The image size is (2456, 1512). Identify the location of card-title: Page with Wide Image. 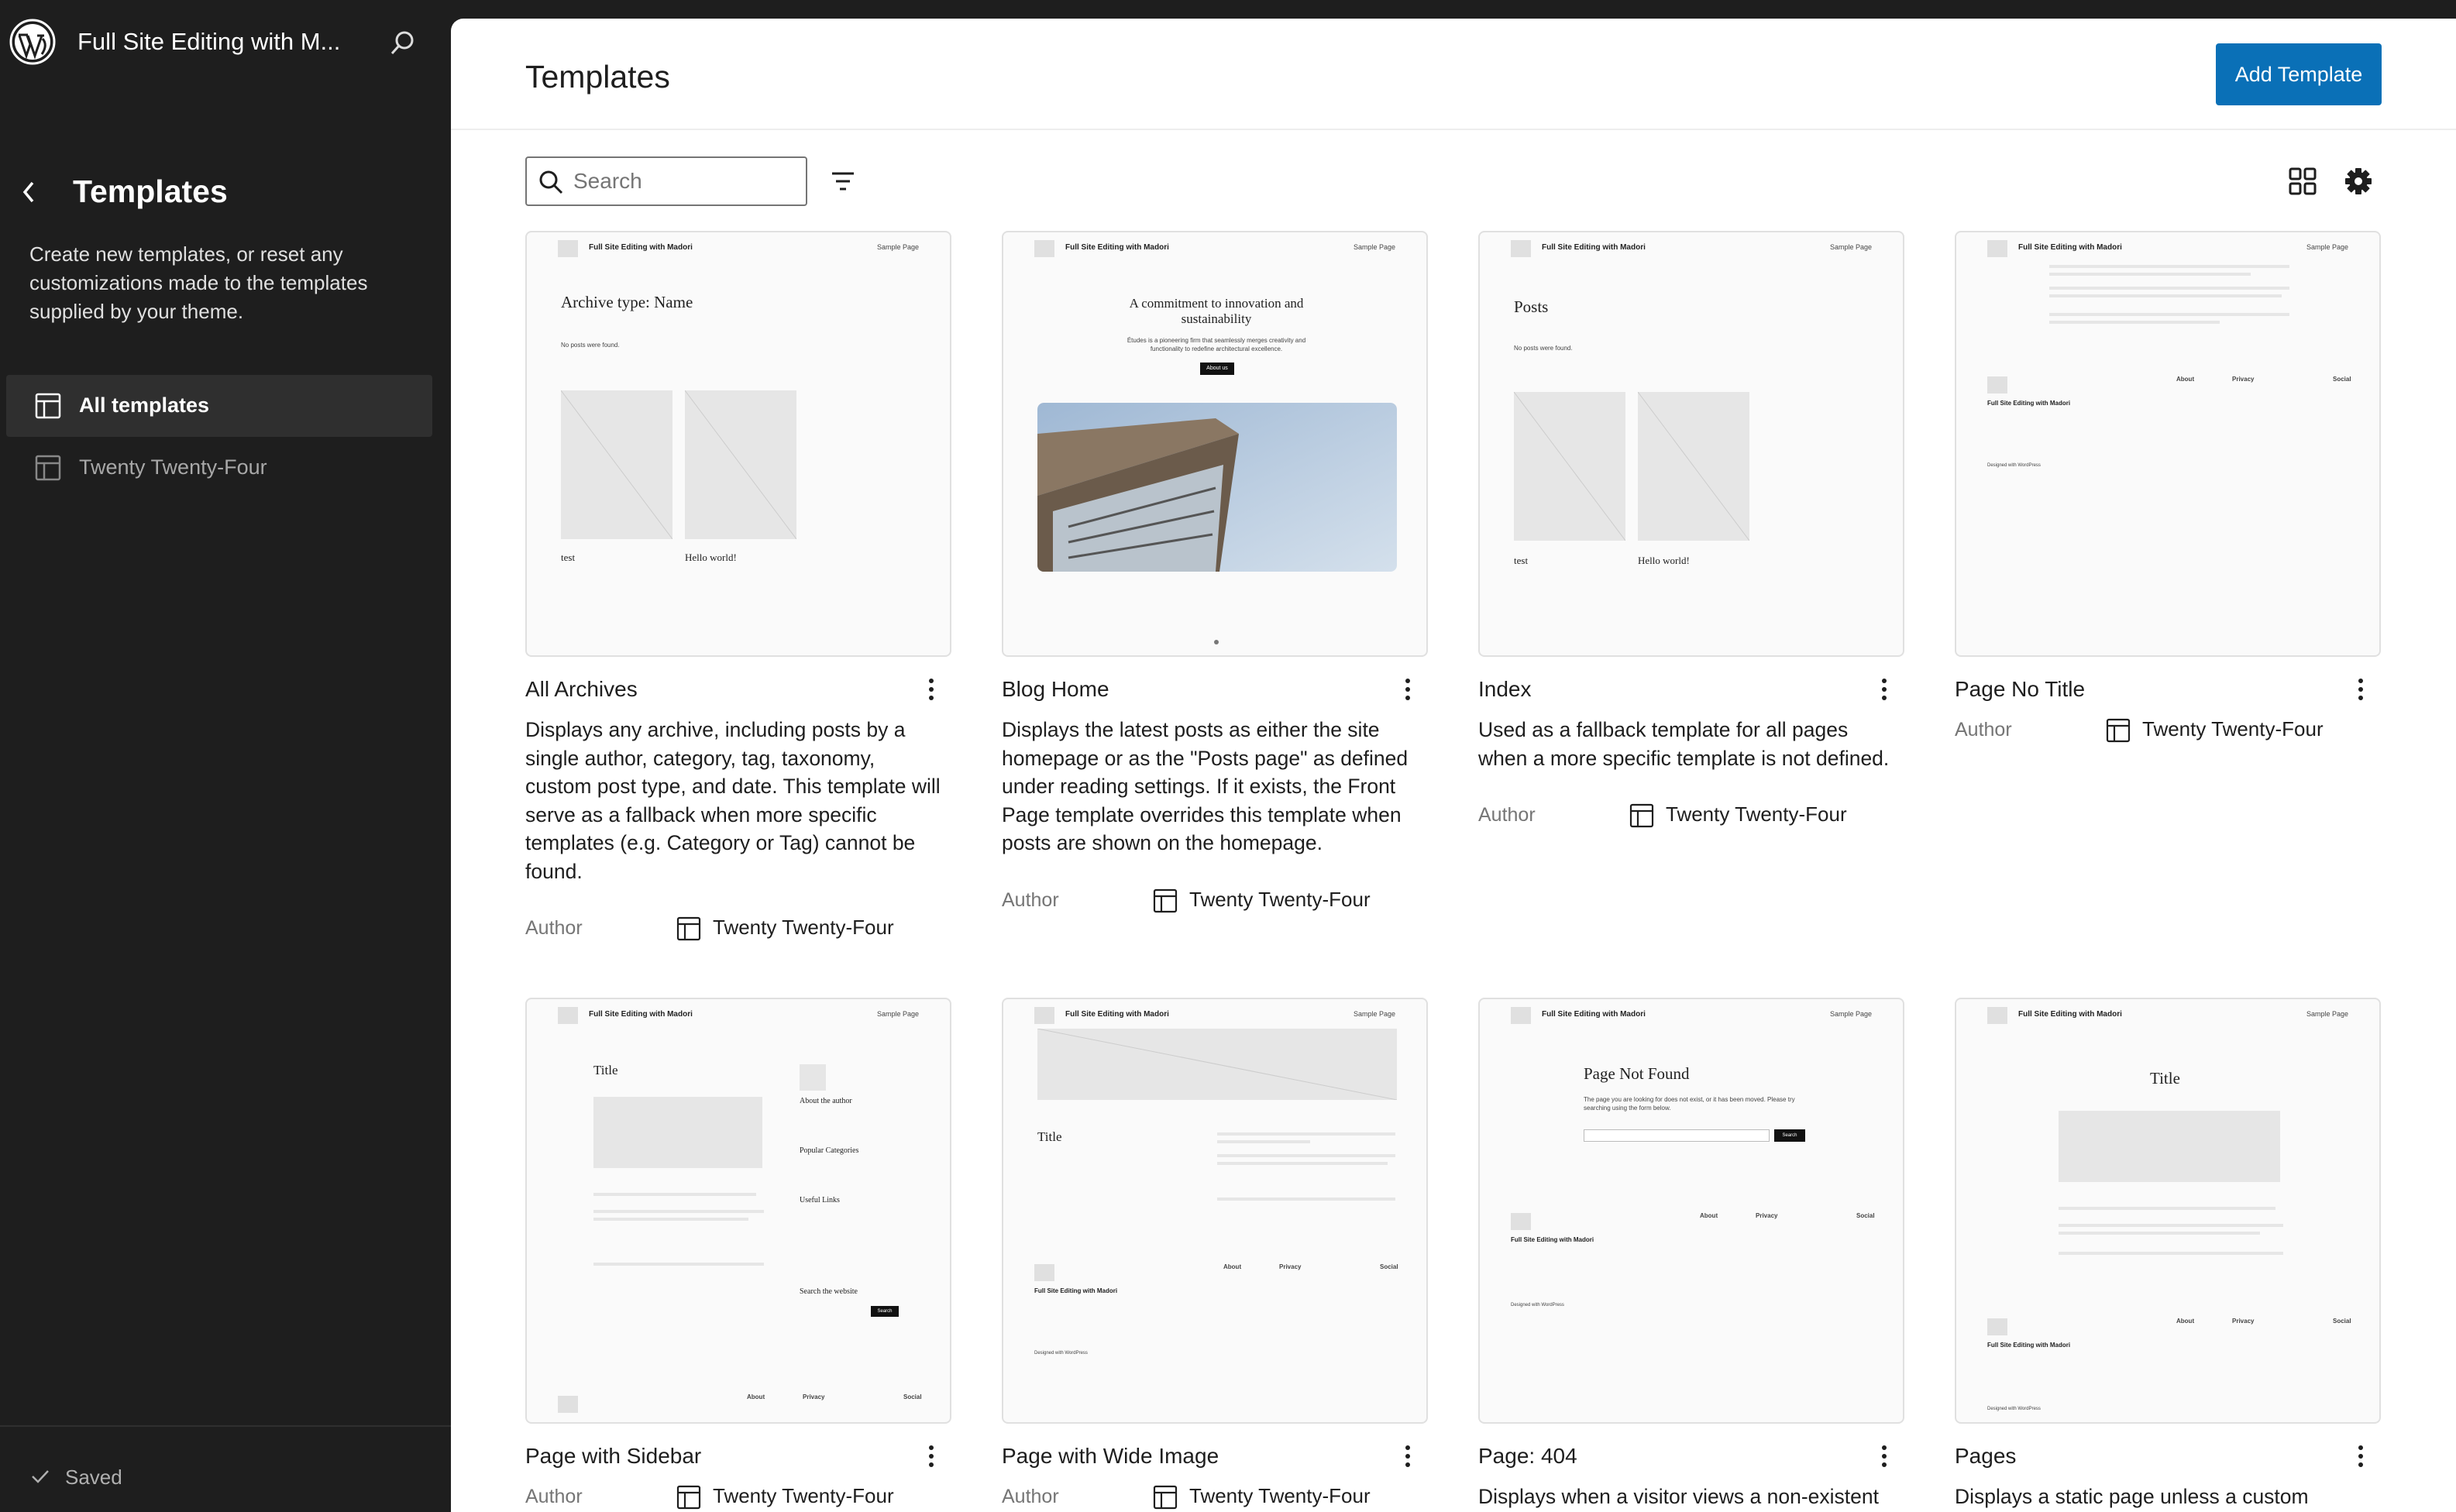
(1110, 1456).